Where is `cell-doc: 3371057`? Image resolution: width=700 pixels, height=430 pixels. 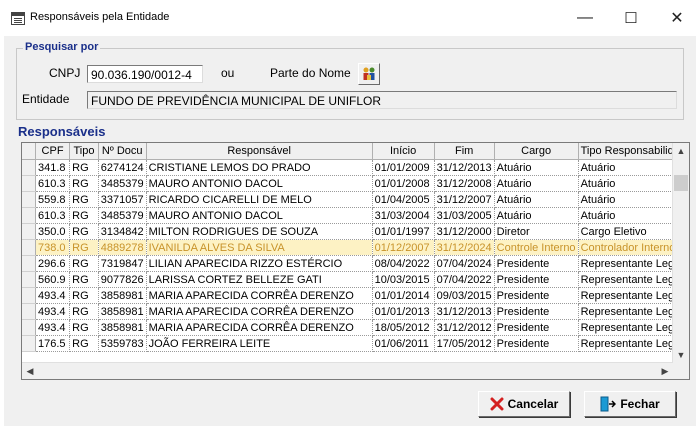
cell-doc: 3371057 is located at coordinates (122, 199).